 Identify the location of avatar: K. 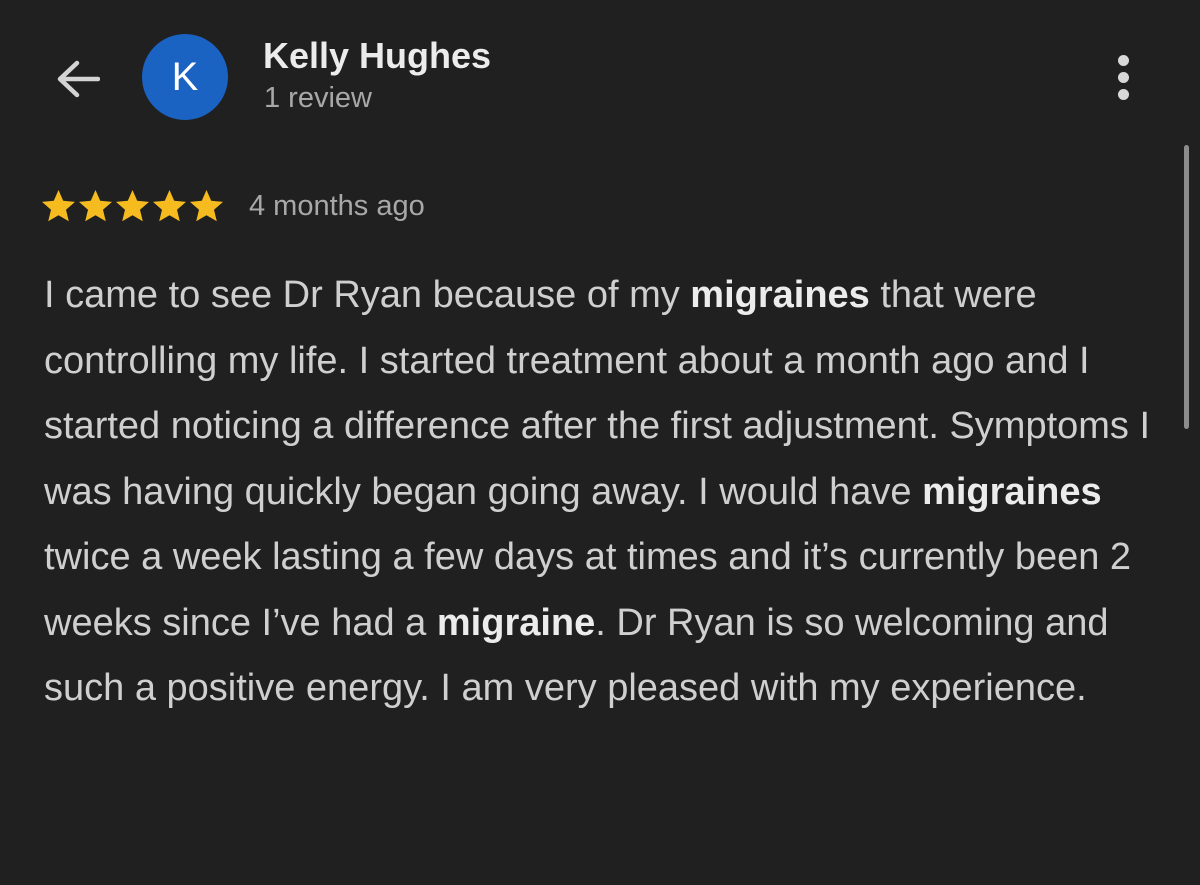
(185, 77).